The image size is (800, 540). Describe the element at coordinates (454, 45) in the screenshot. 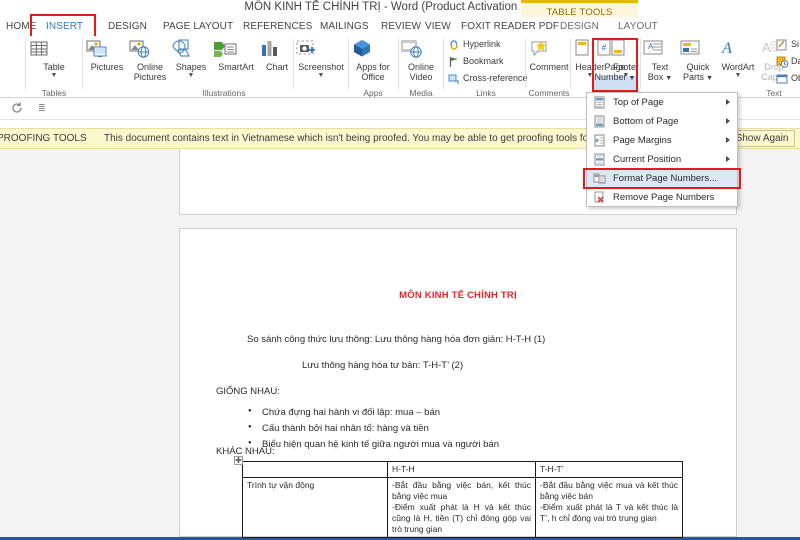

I see `hyperlink-icon` at that location.